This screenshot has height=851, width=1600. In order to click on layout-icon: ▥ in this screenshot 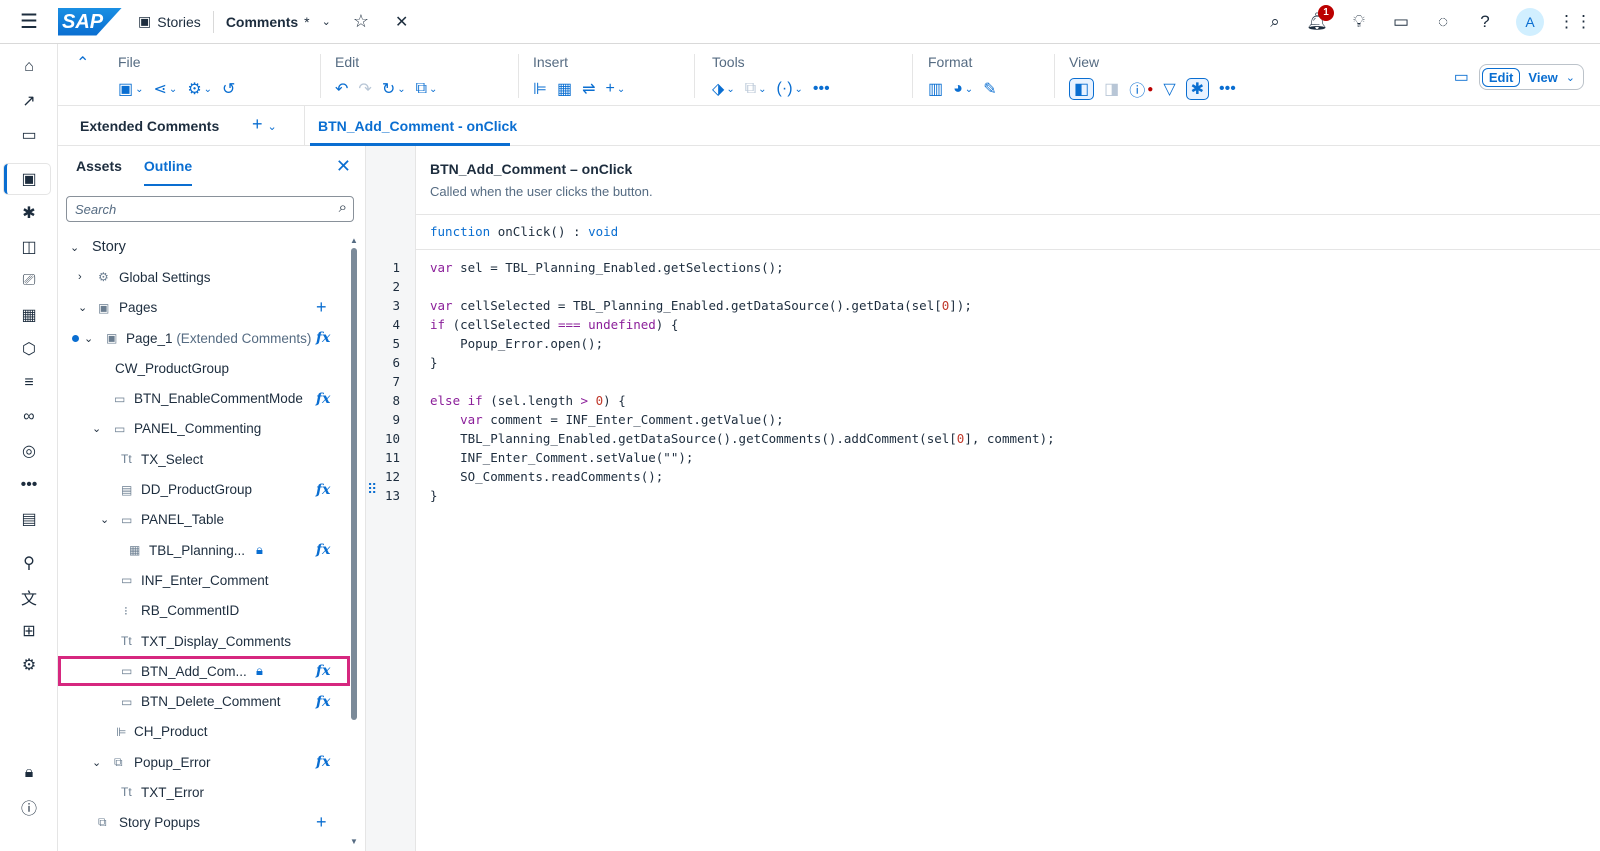, I will do `click(935, 89)`.